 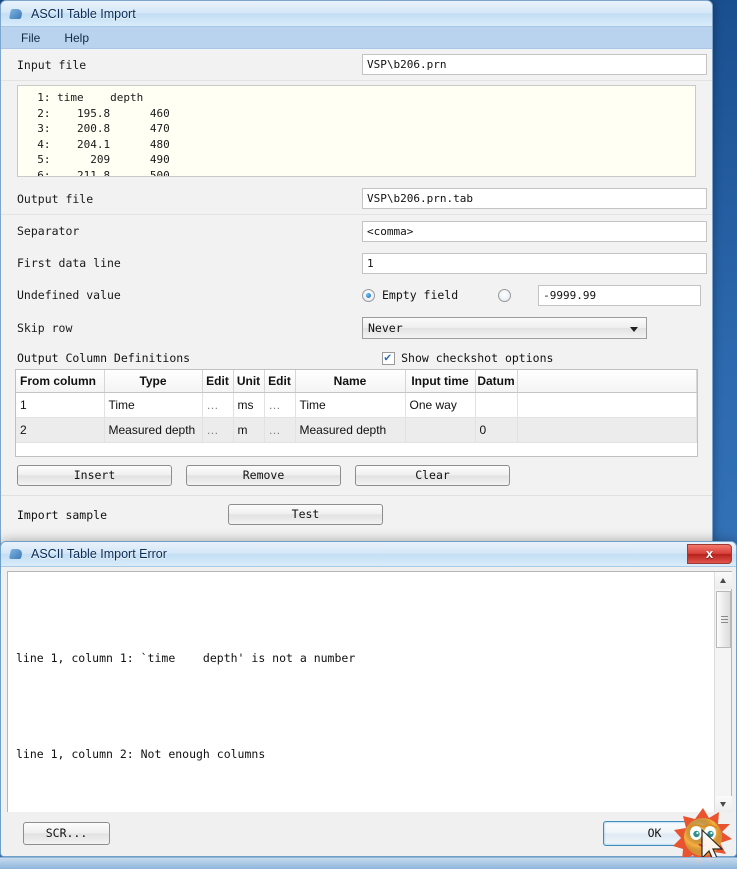 What do you see at coordinates (389, 357) in the screenshot?
I see `show-checkshot-options-checkbox` at bounding box center [389, 357].